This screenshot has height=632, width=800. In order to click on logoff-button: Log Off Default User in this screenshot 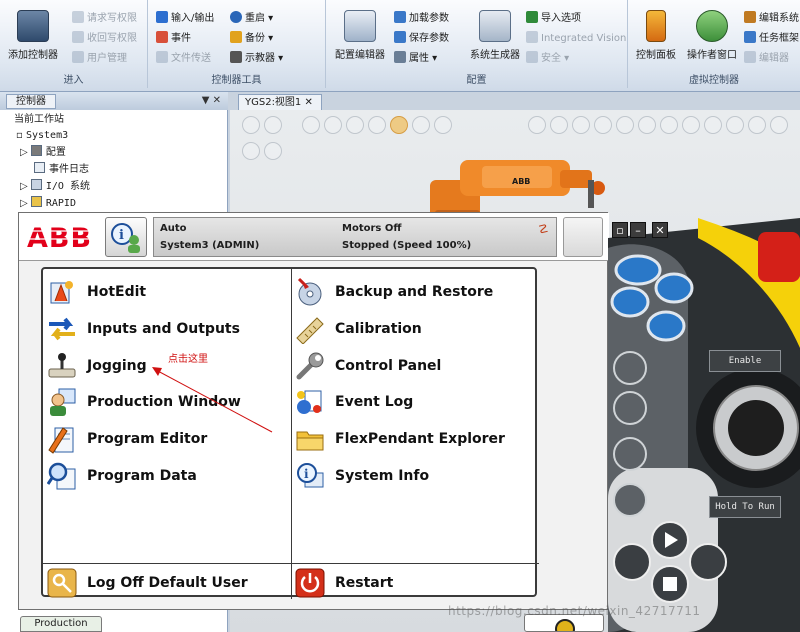, I will do `click(147, 583)`.